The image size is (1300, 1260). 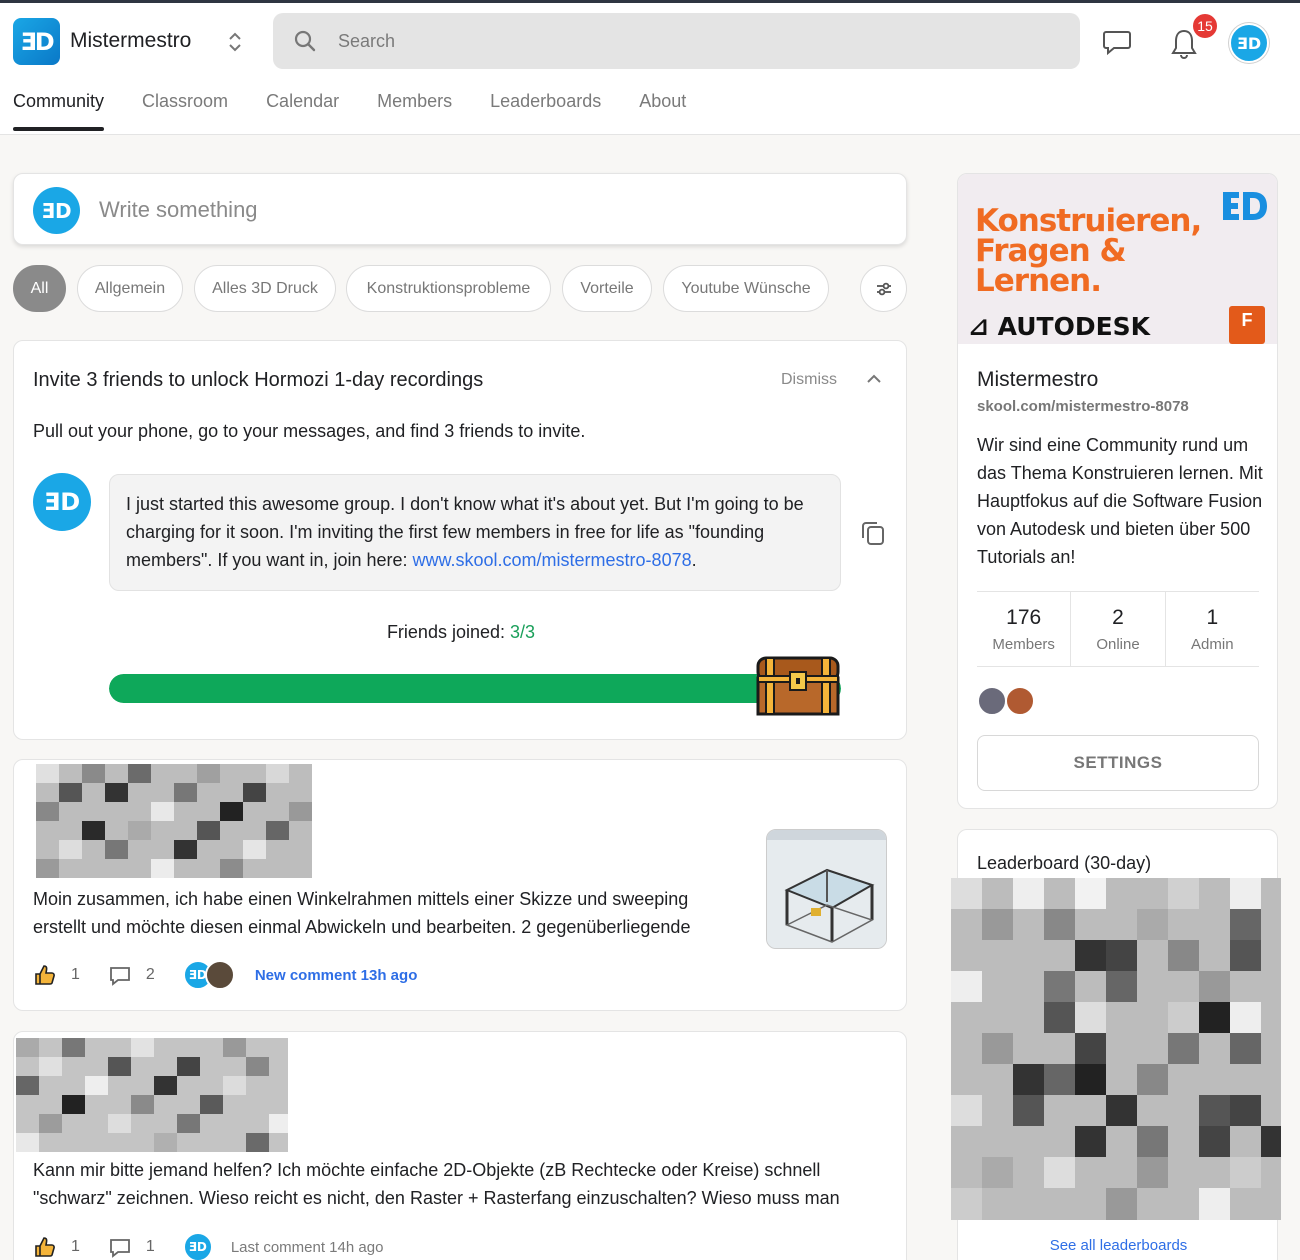 I want to click on stat-online: 2 Online, so click(x=1118, y=629).